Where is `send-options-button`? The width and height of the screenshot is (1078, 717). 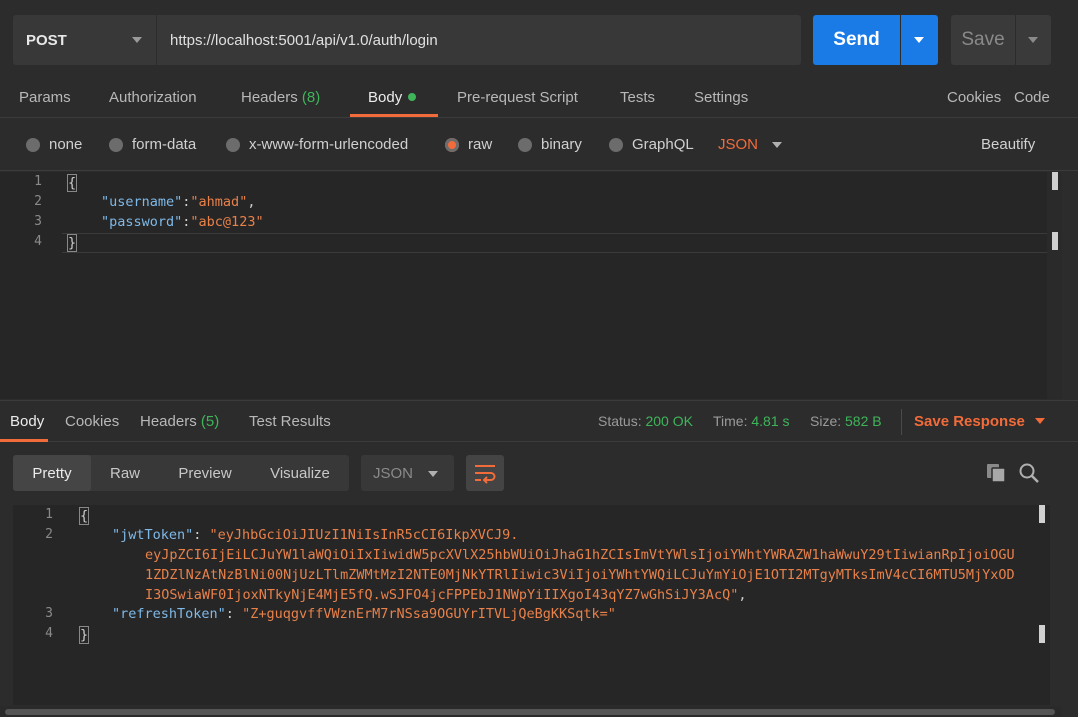 send-options-button is located at coordinates (919, 40).